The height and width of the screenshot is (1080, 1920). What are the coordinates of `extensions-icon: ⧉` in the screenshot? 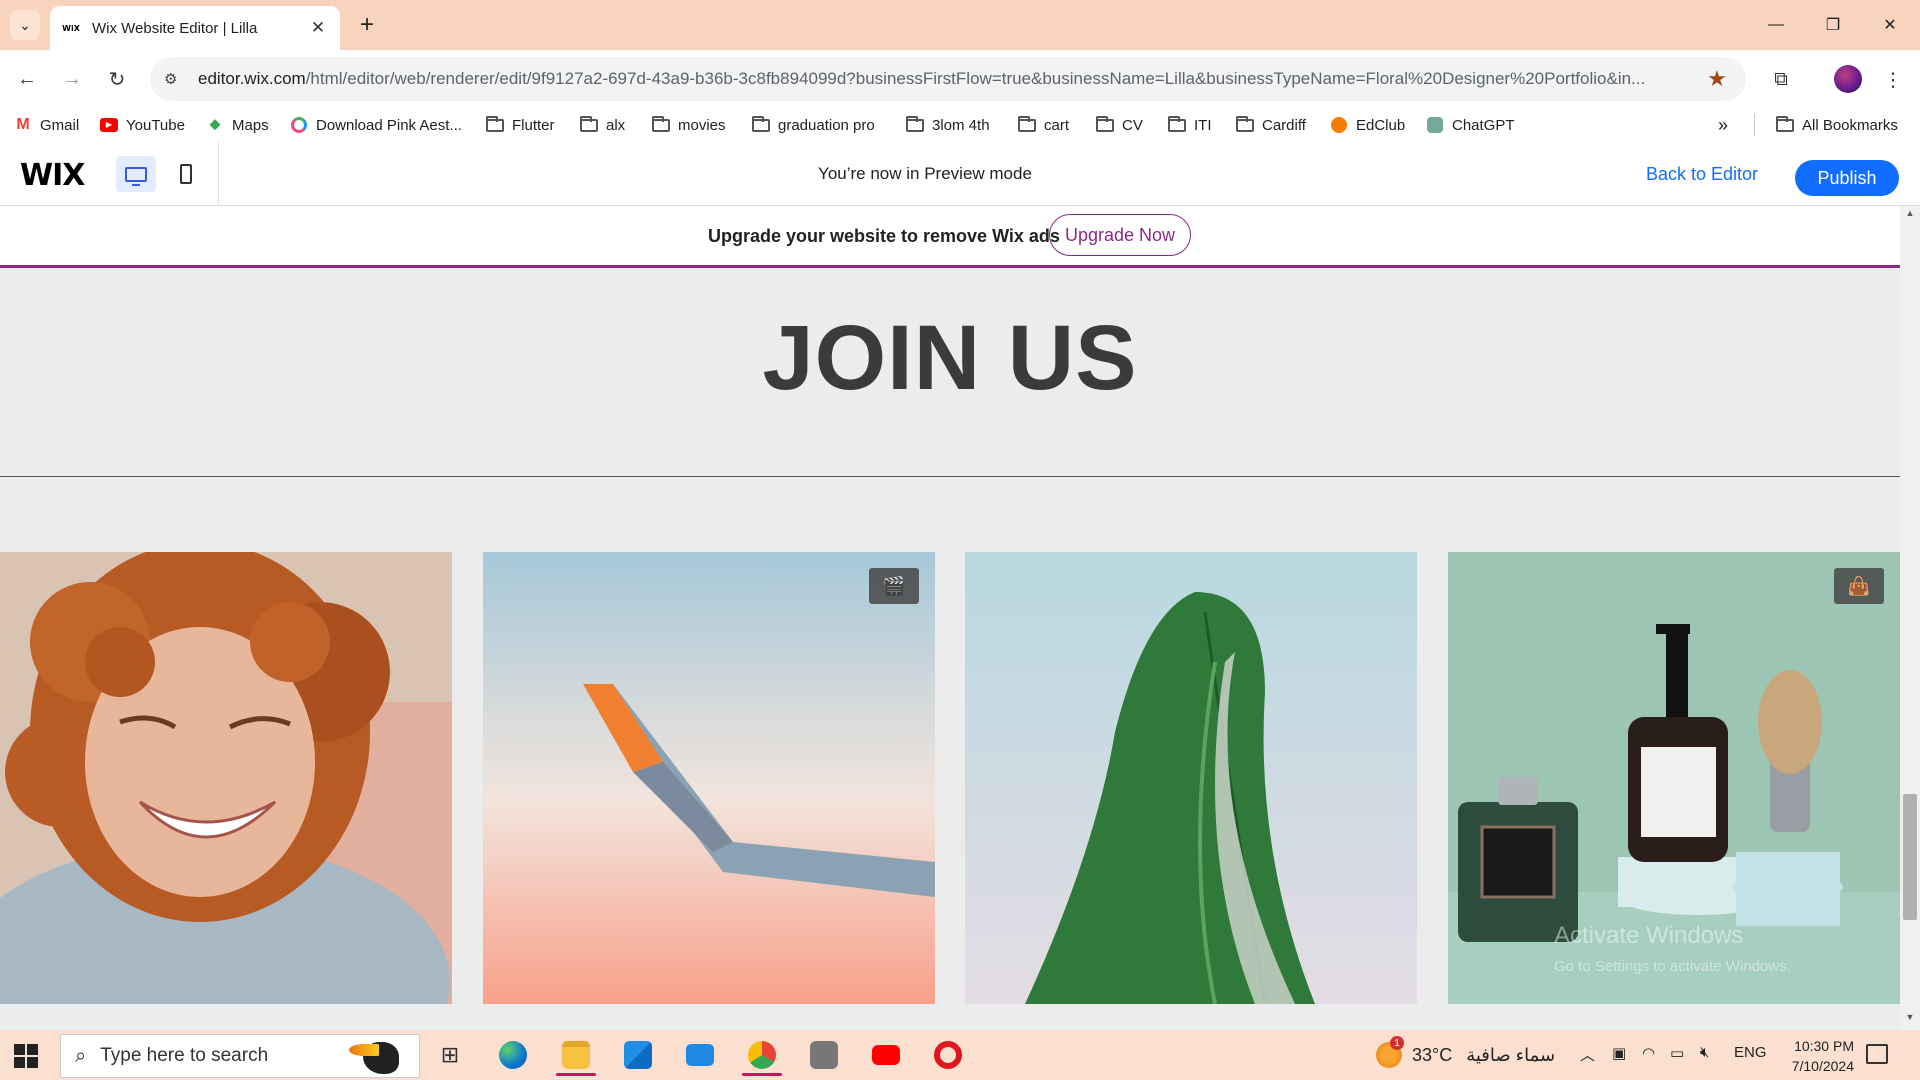 It's located at (1781, 80).